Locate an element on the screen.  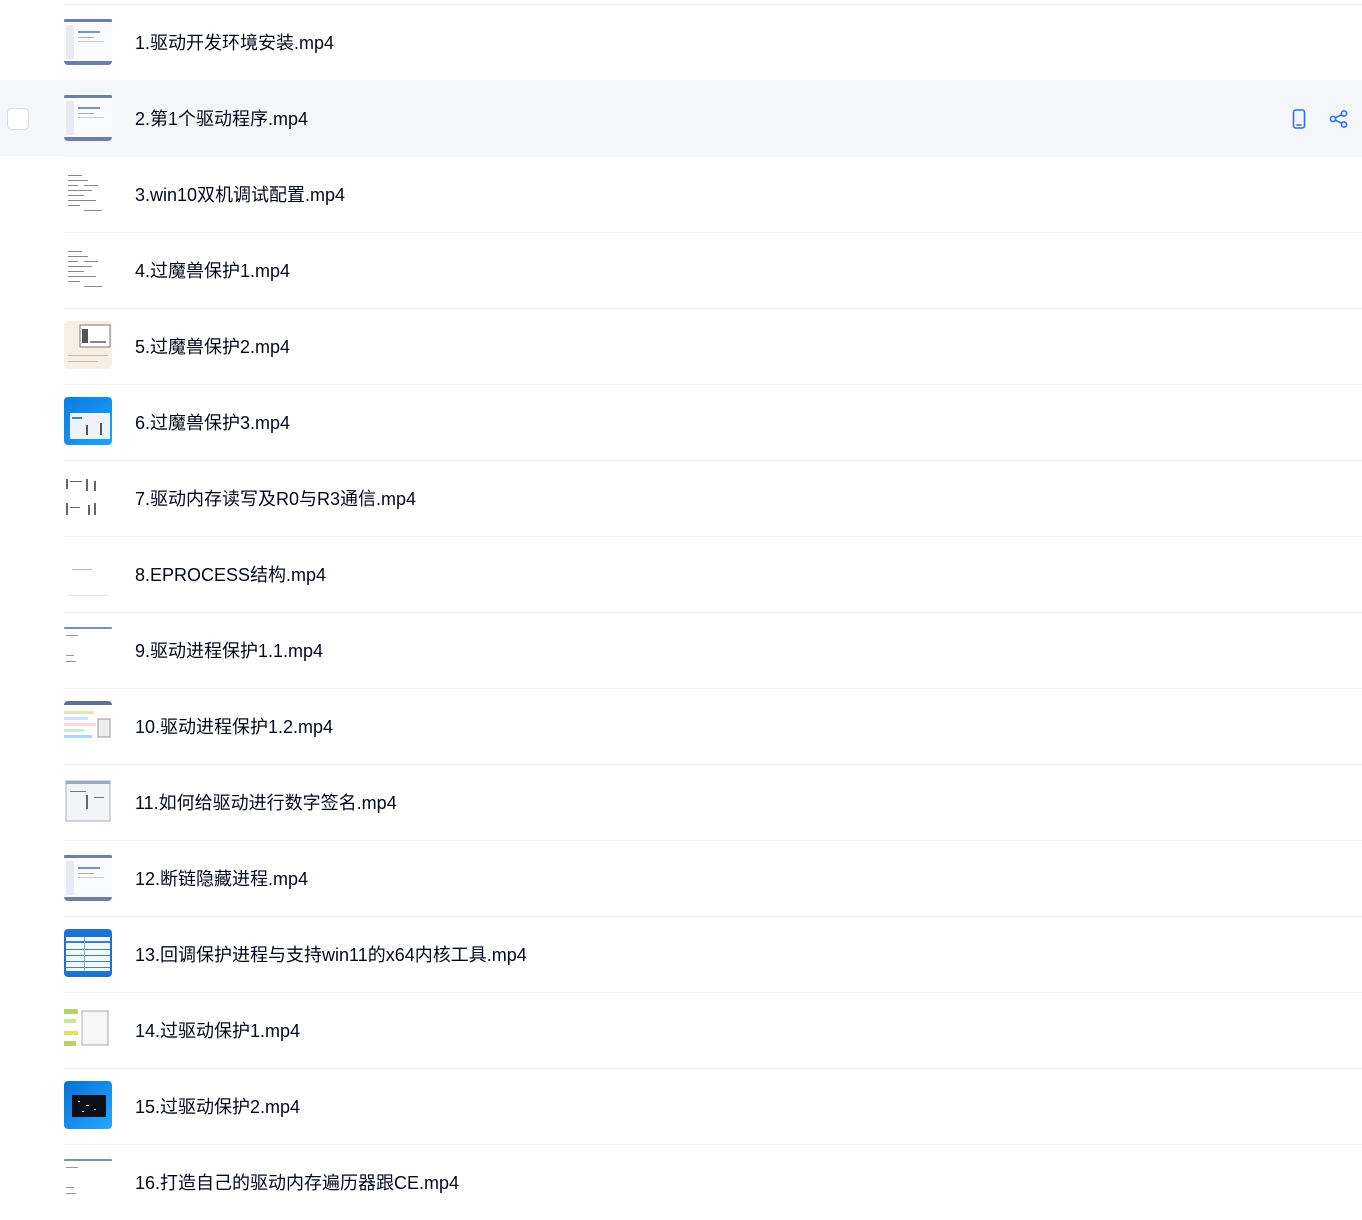
file-name: 13.回调保护进程与支持win11的x64内核工具.mp4 is located at coordinates (331, 955).